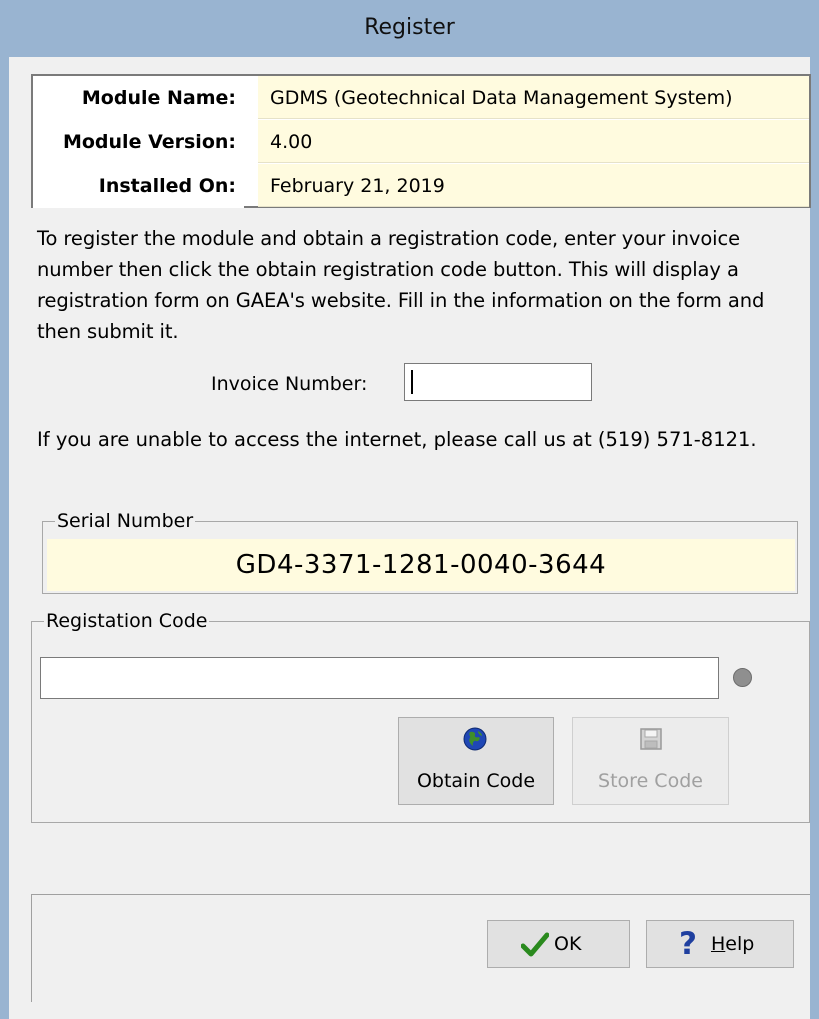 The height and width of the screenshot is (1019, 819). Describe the element at coordinates (814, 538) in the screenshot. I see `window-frame-right` at that location.